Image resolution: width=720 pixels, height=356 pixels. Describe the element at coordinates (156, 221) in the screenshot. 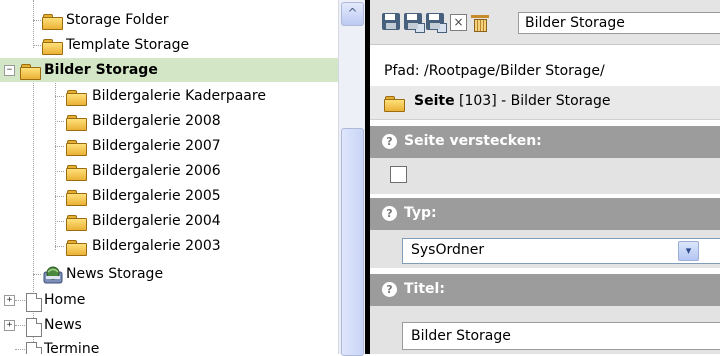

I see `tree-item-label: Bildergalerie 2004` at that location.